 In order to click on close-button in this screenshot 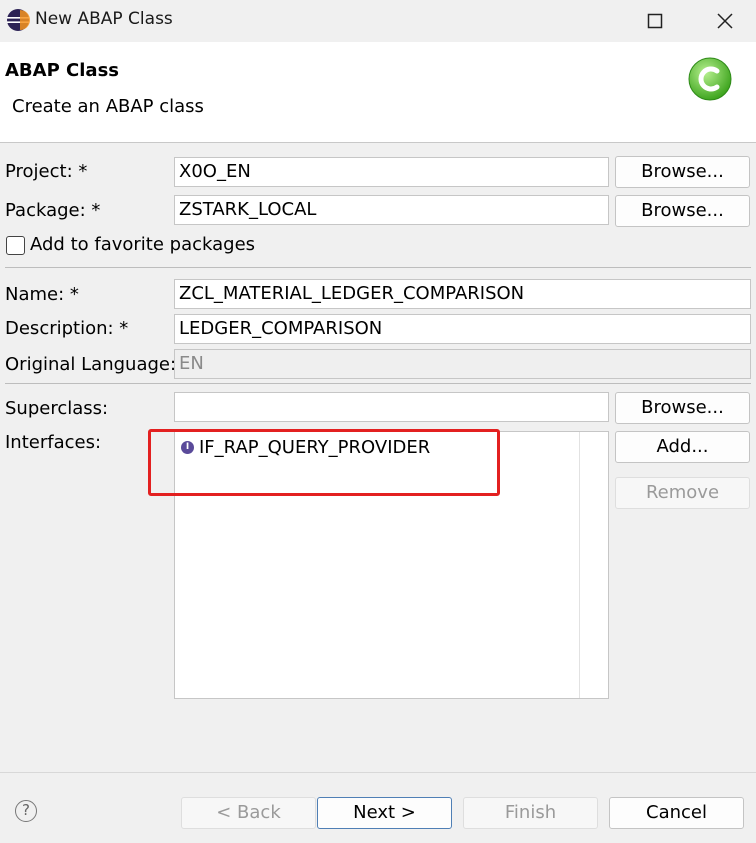, I will do `click(725, 21)`.